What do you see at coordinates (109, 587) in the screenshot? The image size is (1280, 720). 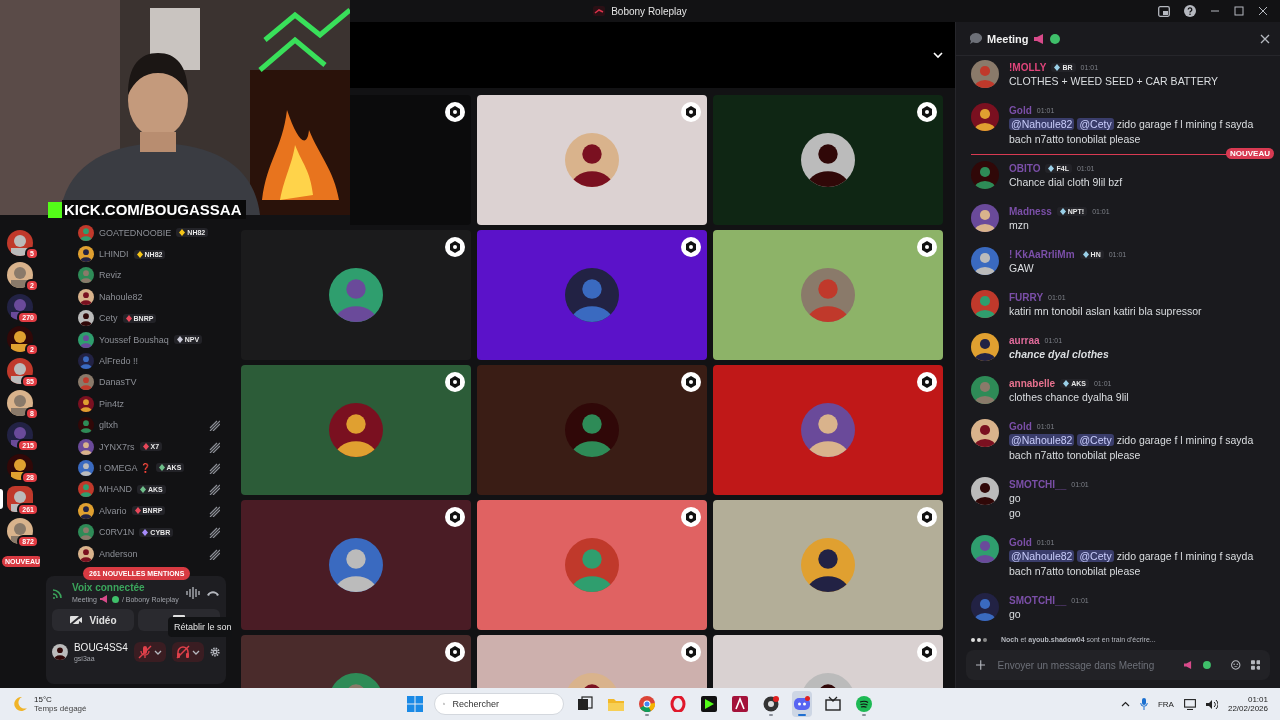 I see `voice-status: Voix connectée` at bounding box center [109, 587].